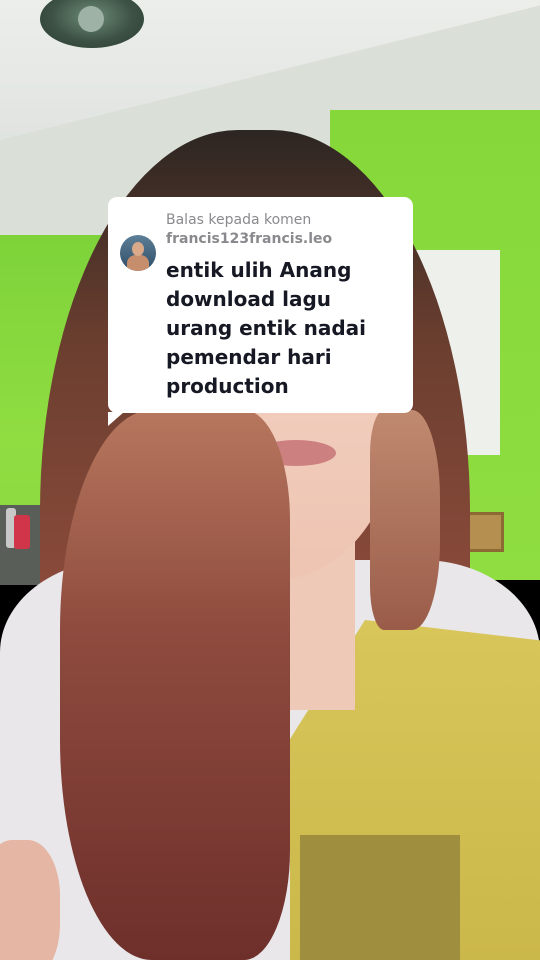  Describe the element at coordinates (91, 19) in the screenshot. I see `ceiling-fan-hub` at that location.